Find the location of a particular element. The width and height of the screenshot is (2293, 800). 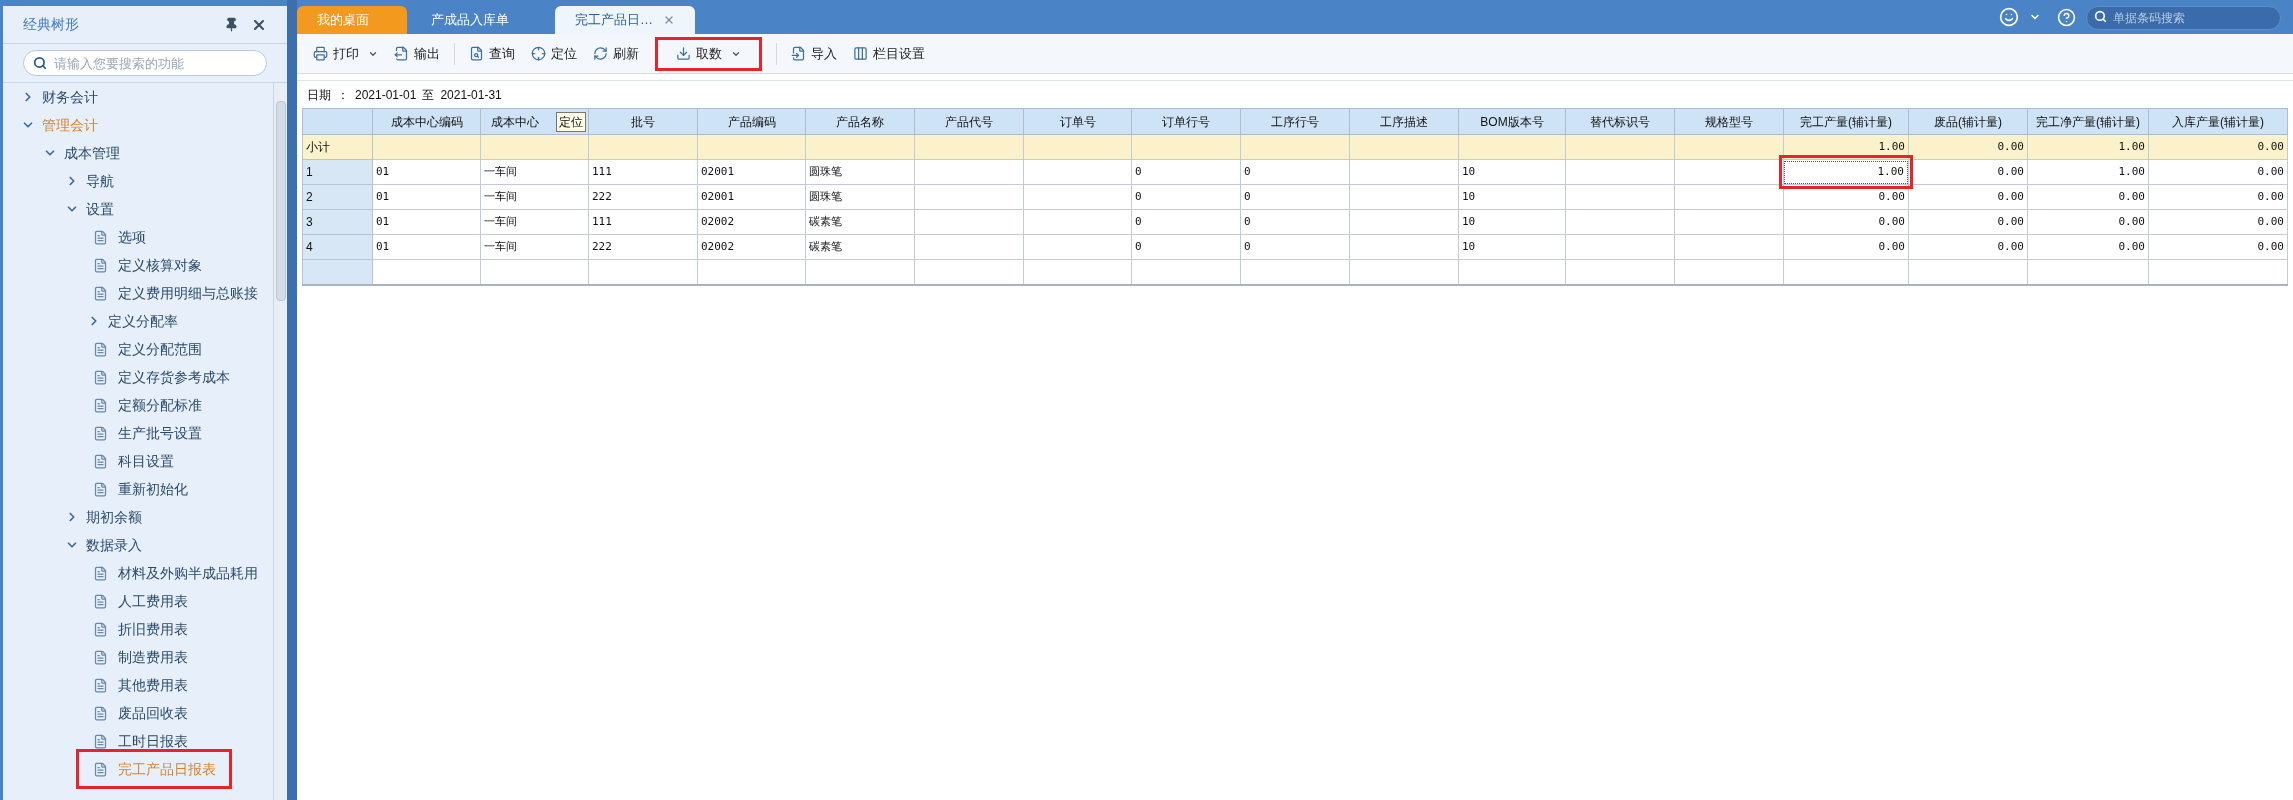

toolbar-button: 输出 is located at coordinates (417, 53).